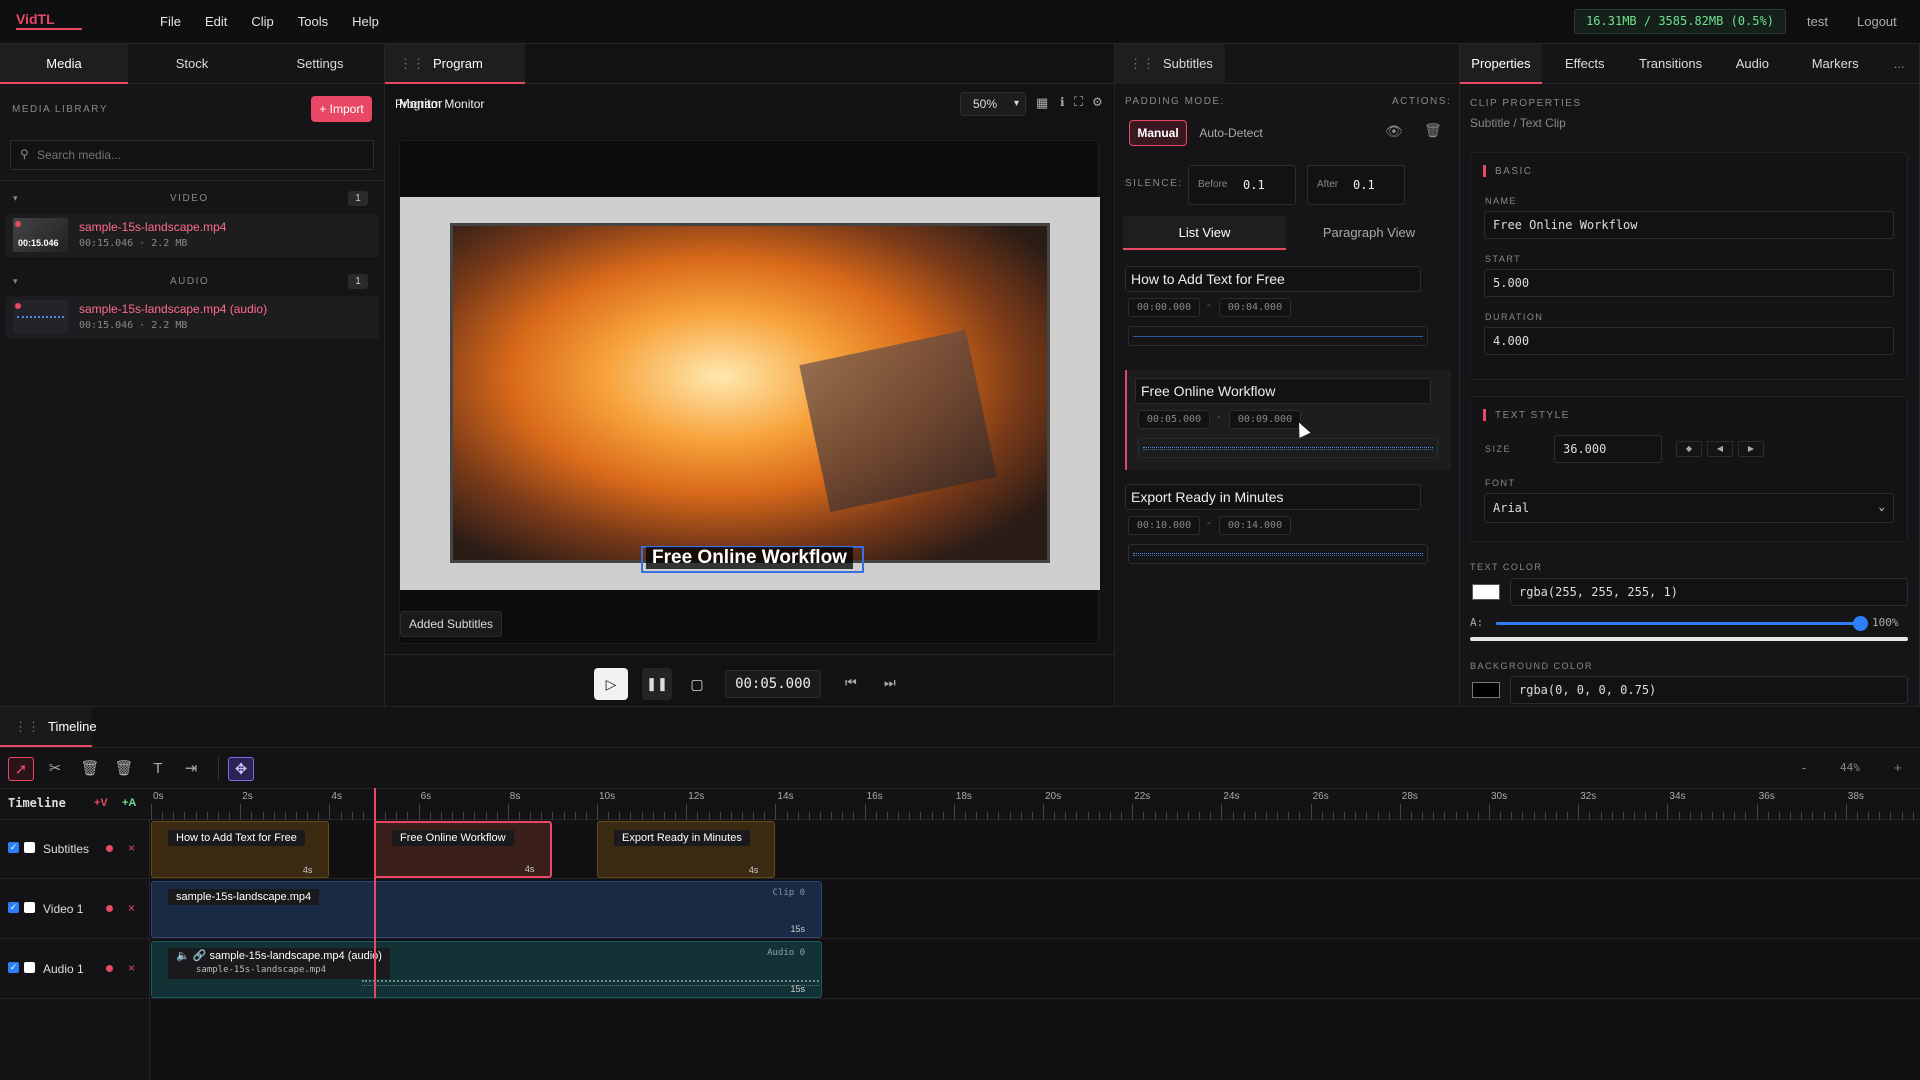  What do you see at coordinates (240, 849) in the screenshot?
I see `subtitle-clip: How to Add Text for Free 4s` at bounding box center [240, 849].